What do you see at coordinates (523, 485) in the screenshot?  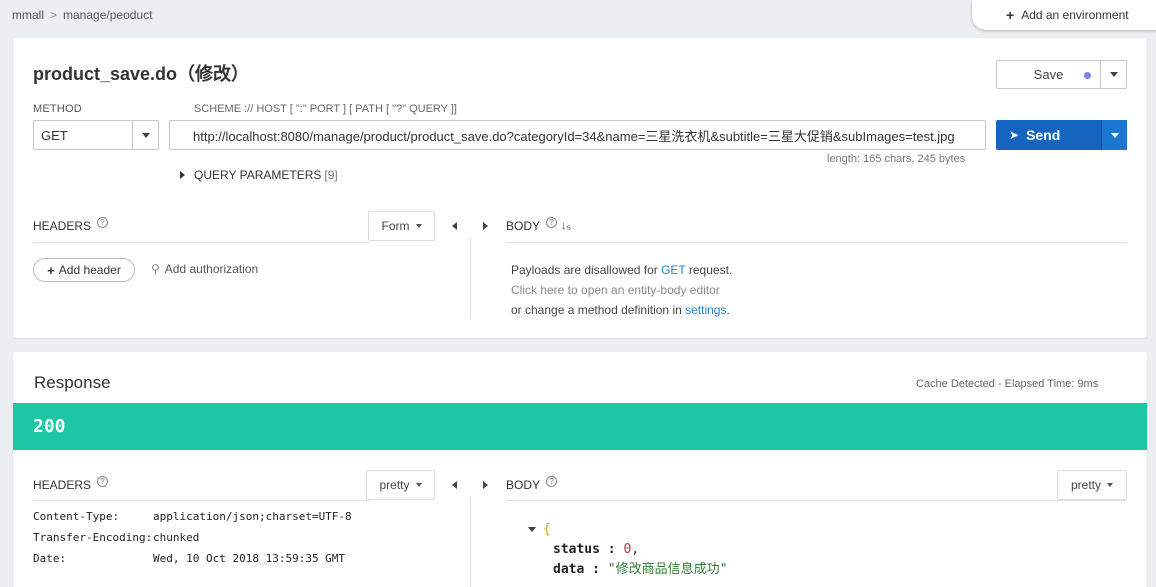 I see `response-body-label: BODY` at bounding box center [523, 485].